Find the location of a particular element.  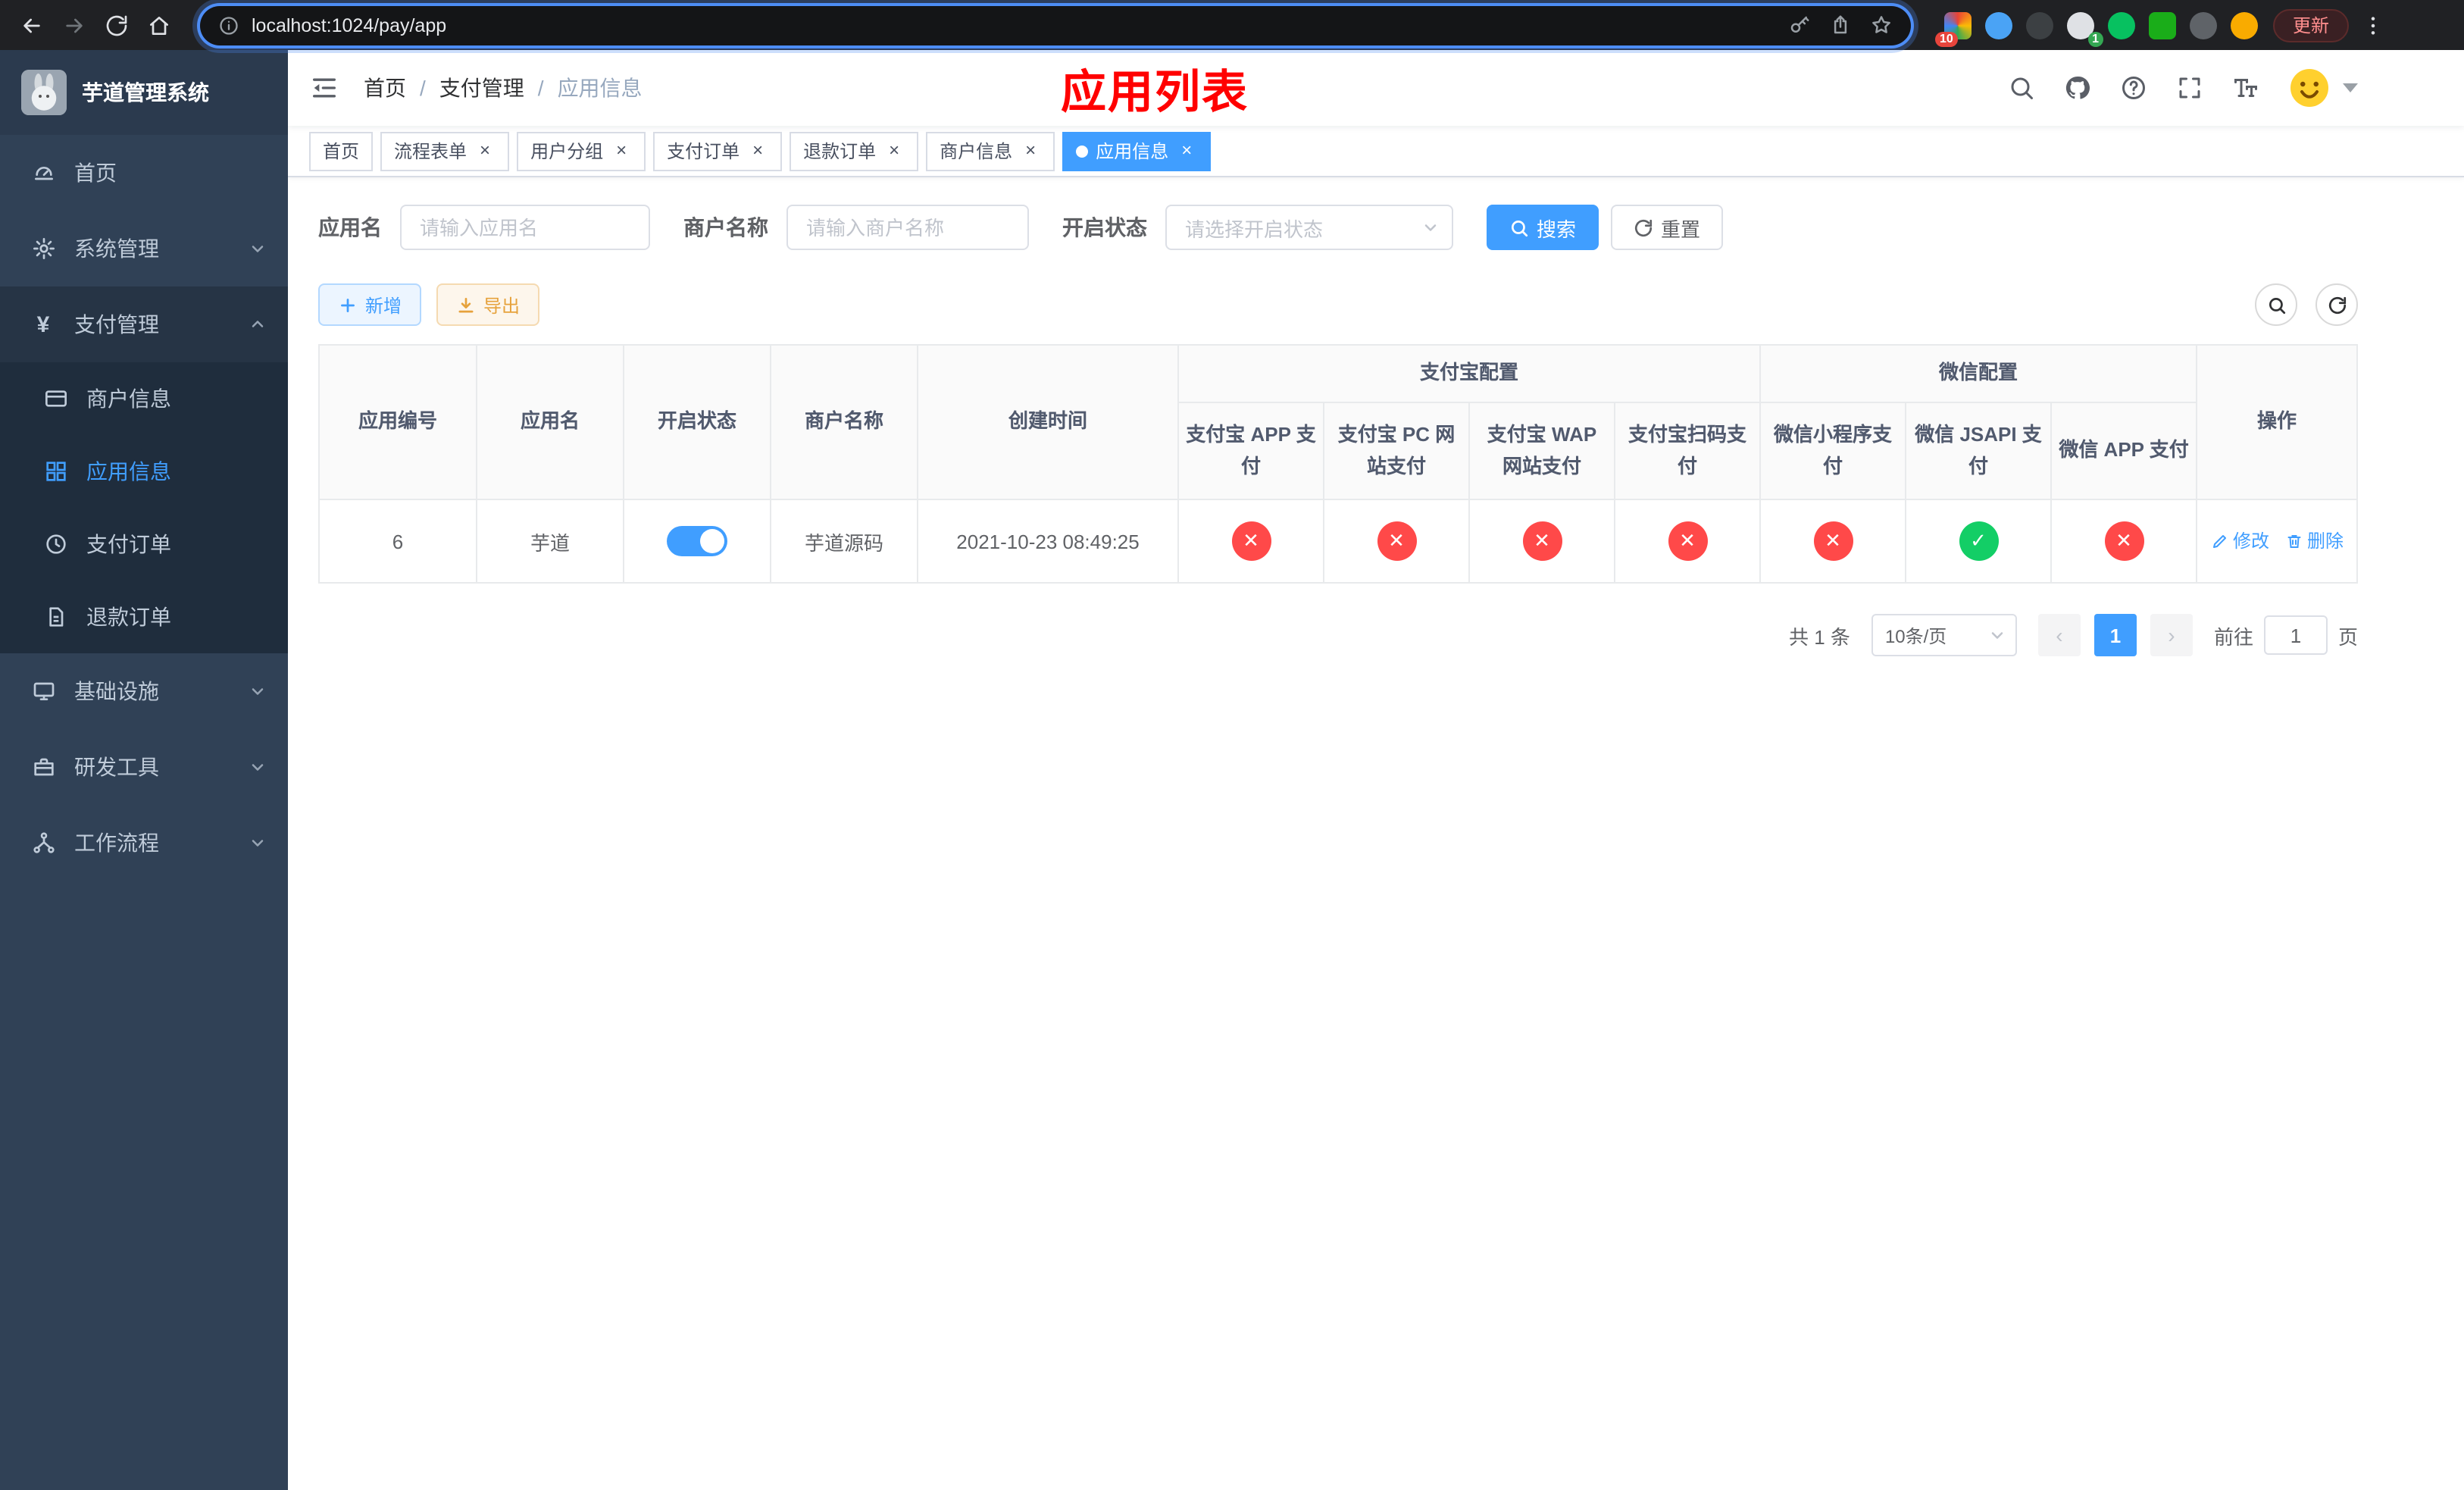

row-actions: 修改 删除 is located at coordinates (2277, 541).